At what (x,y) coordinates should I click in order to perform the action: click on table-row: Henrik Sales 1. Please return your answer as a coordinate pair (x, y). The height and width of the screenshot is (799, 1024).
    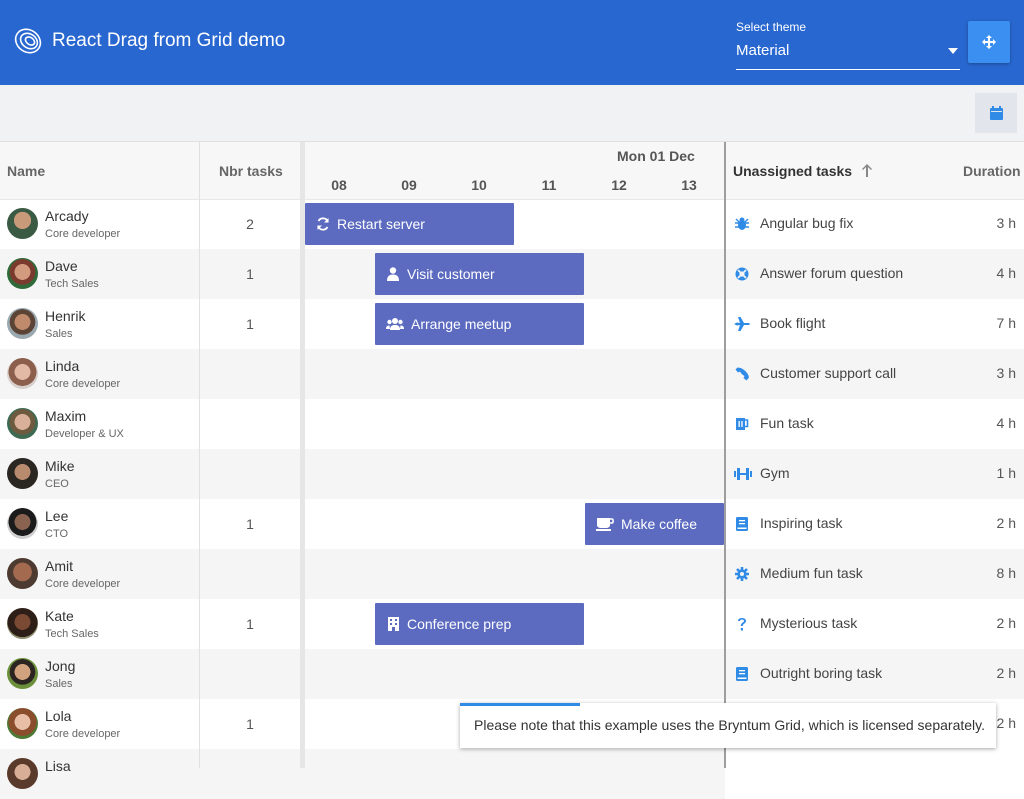
    Looking at the image, I should click on (362, 324).